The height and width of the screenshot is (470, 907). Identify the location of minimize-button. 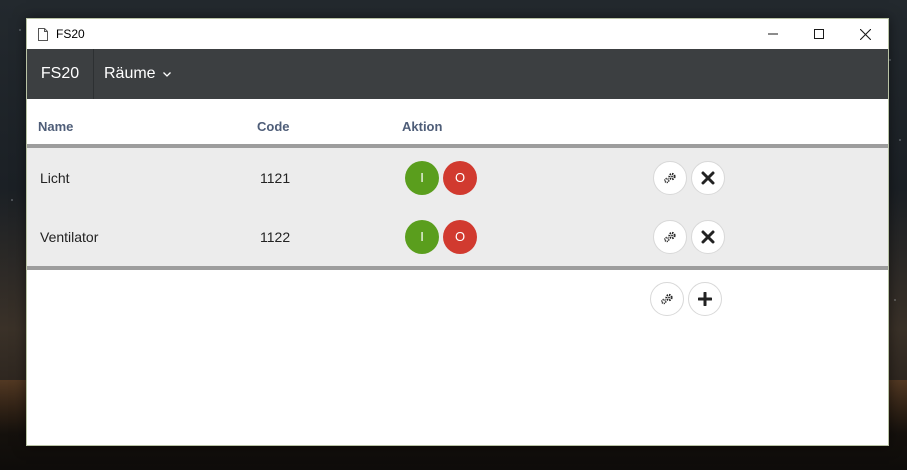
(773, 34).